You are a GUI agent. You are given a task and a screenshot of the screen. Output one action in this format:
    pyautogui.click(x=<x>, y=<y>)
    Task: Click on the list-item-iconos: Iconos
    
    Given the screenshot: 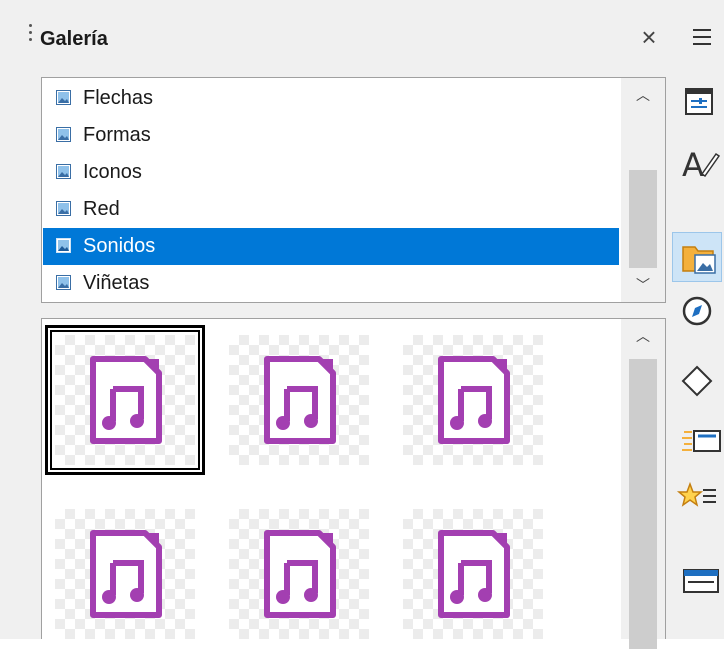 What is the action you would take?
    pyautogui.click(x=331, y=172)
    